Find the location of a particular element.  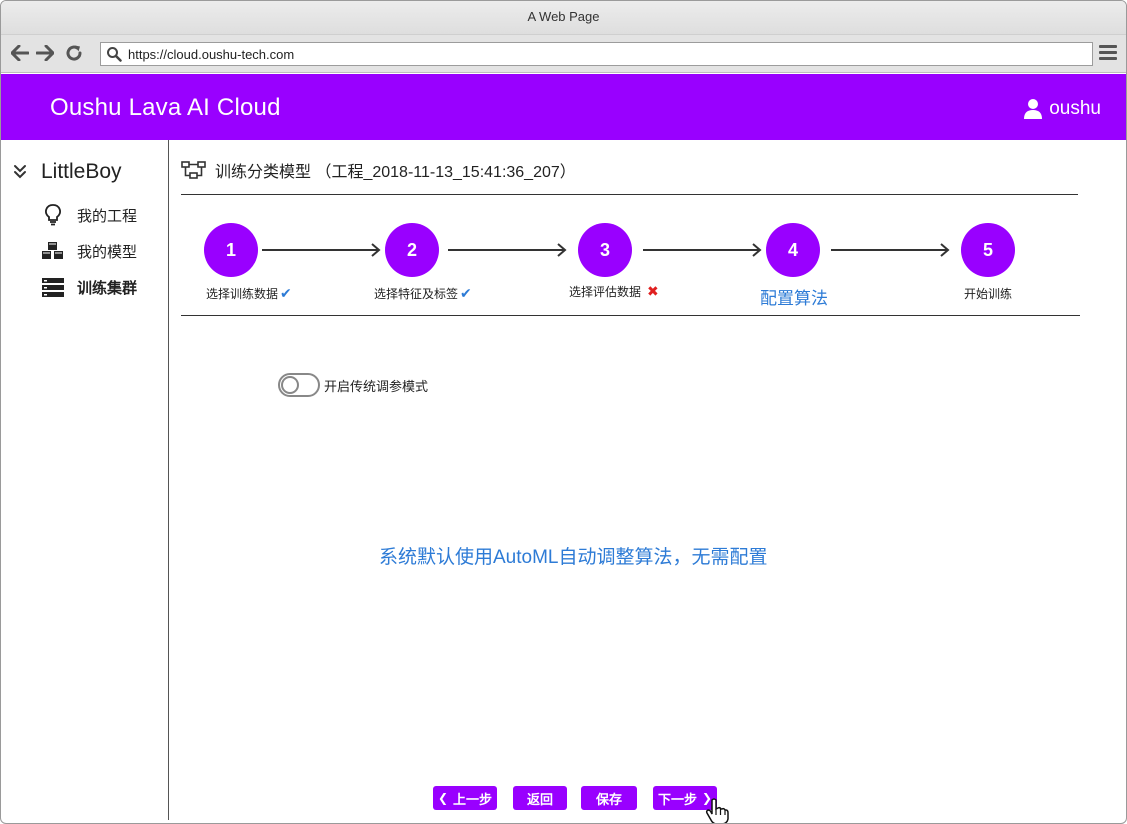

app-title: Oushu Lava AI Cloud is located at coordinates (165, 107).